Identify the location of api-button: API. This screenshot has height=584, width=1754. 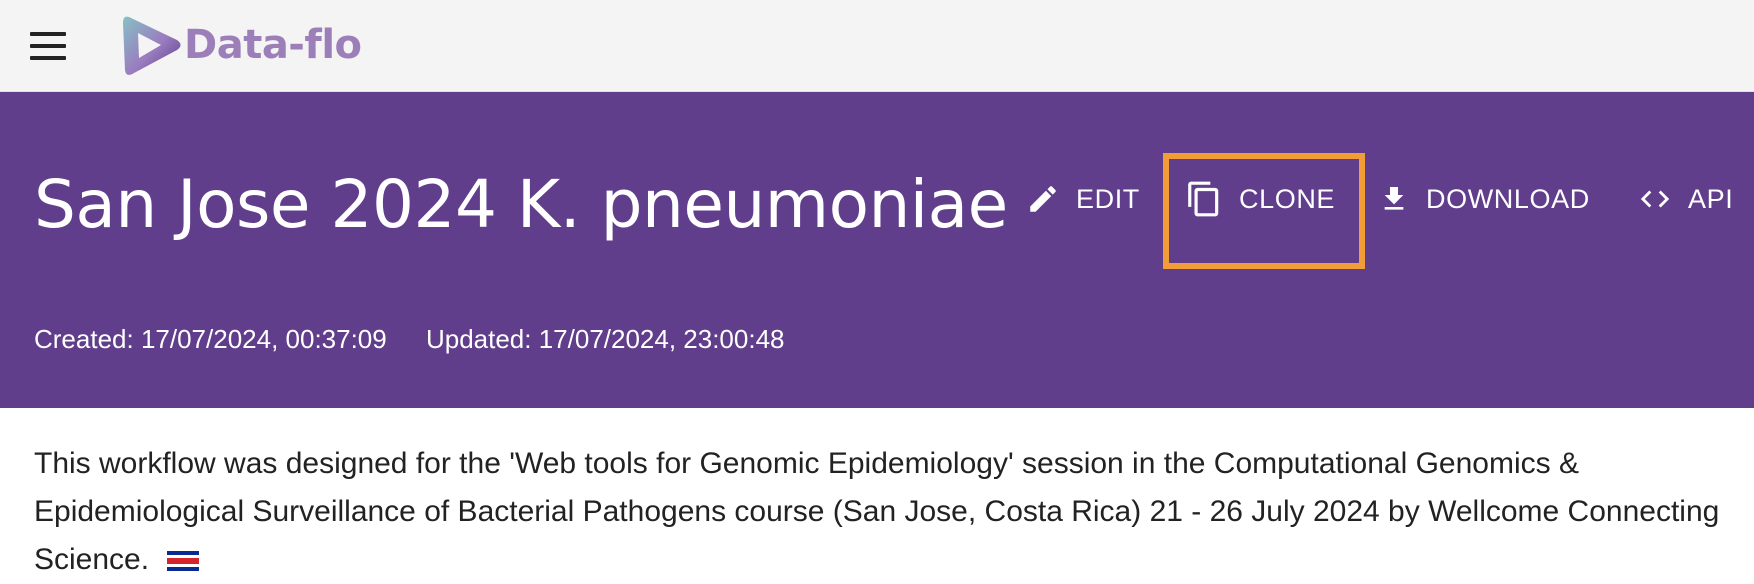
(1685, 199).